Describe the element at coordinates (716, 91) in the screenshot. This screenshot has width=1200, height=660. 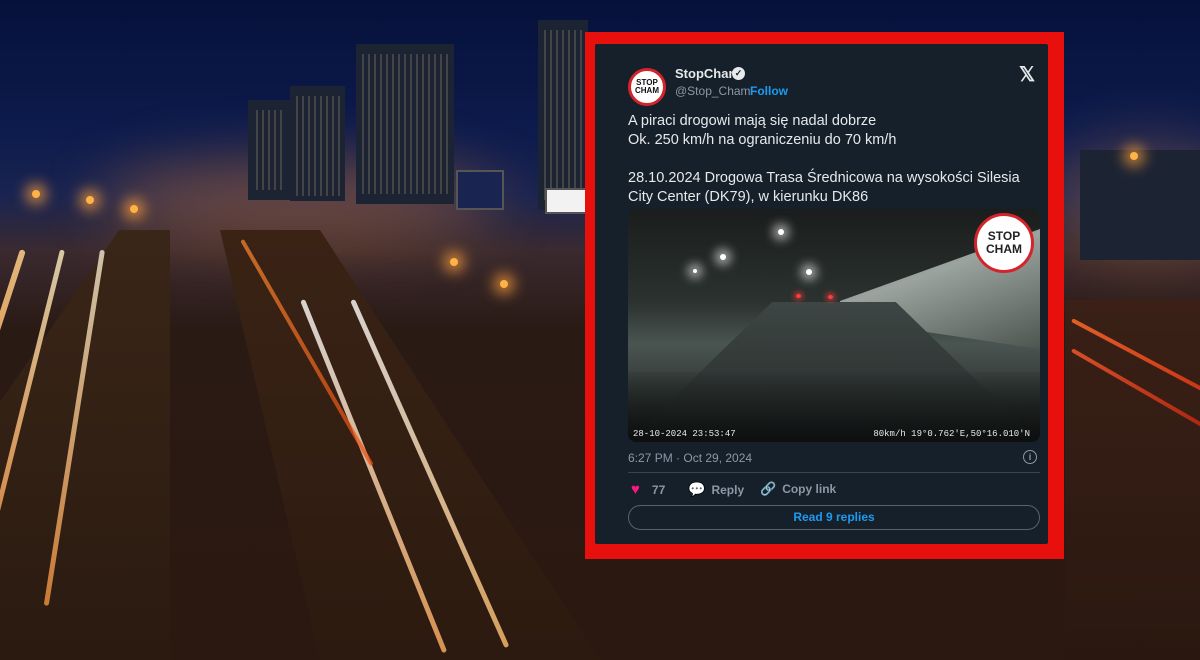
I see `author-handle: @Stop_Cham ·` at that location.